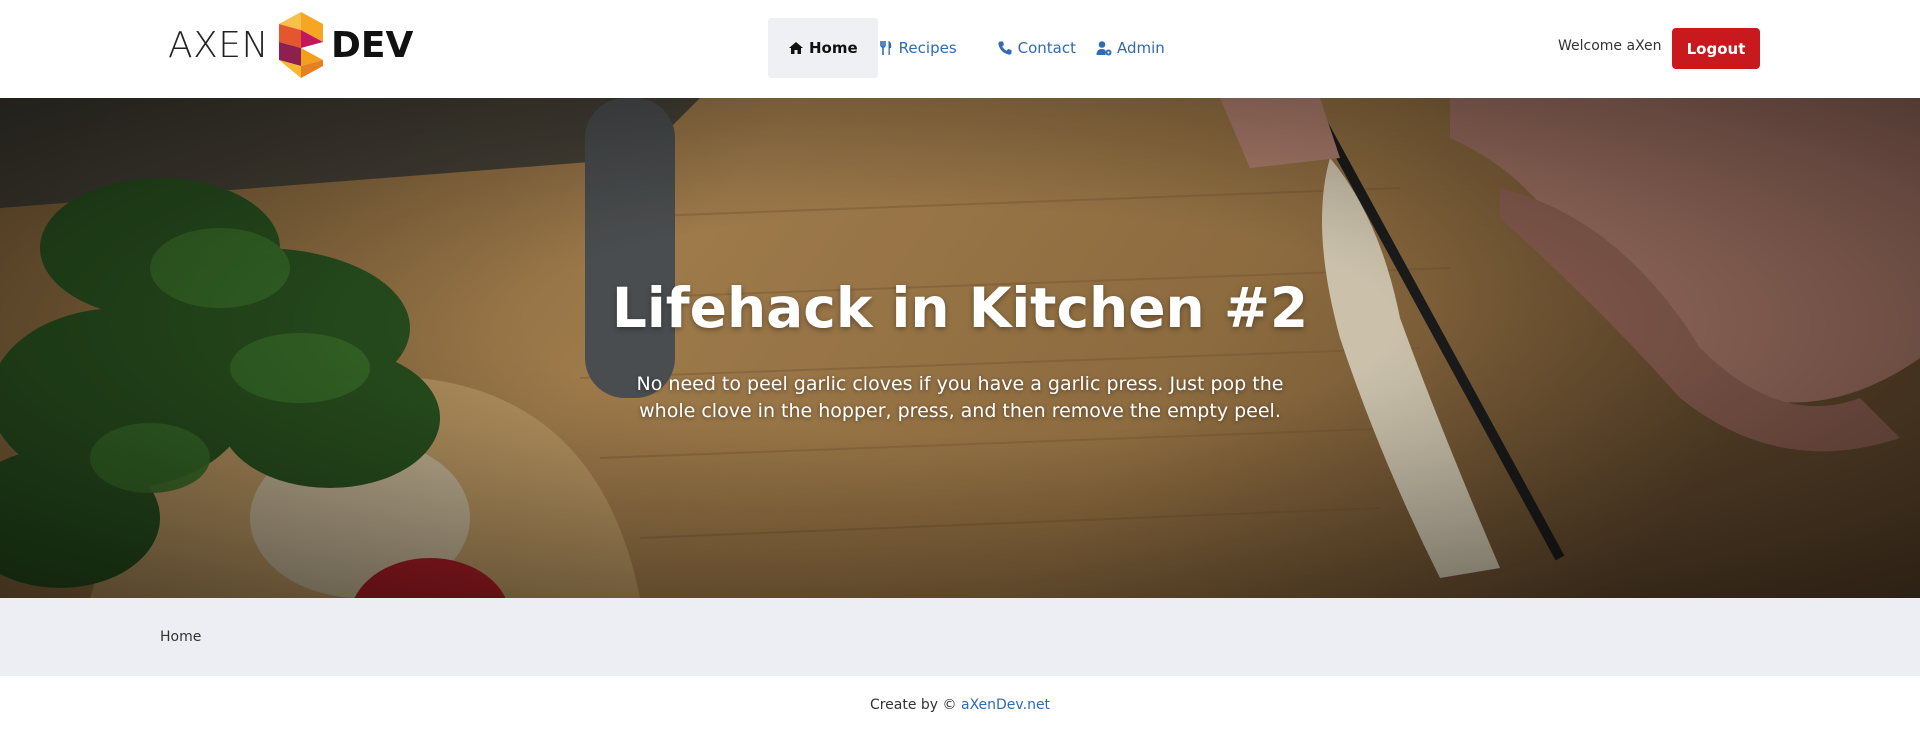  Describe the element at coordinates (833, 48) in the screenshot. I see `nav-home-label: Home` at that location.